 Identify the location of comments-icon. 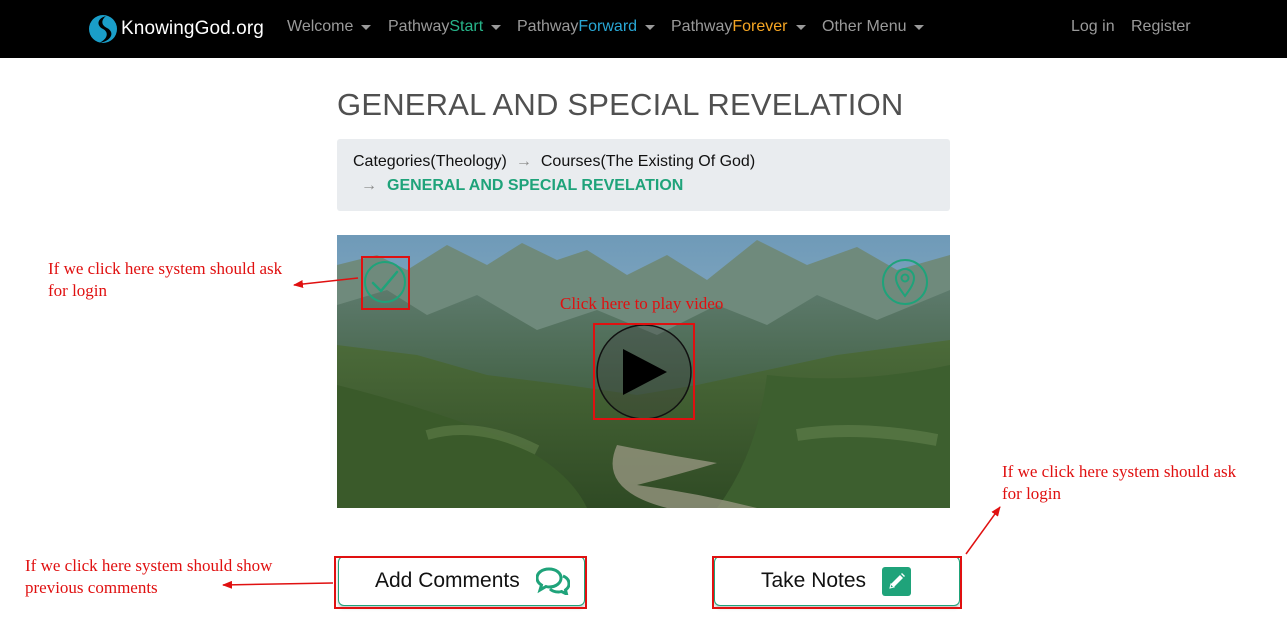
(552, 581).